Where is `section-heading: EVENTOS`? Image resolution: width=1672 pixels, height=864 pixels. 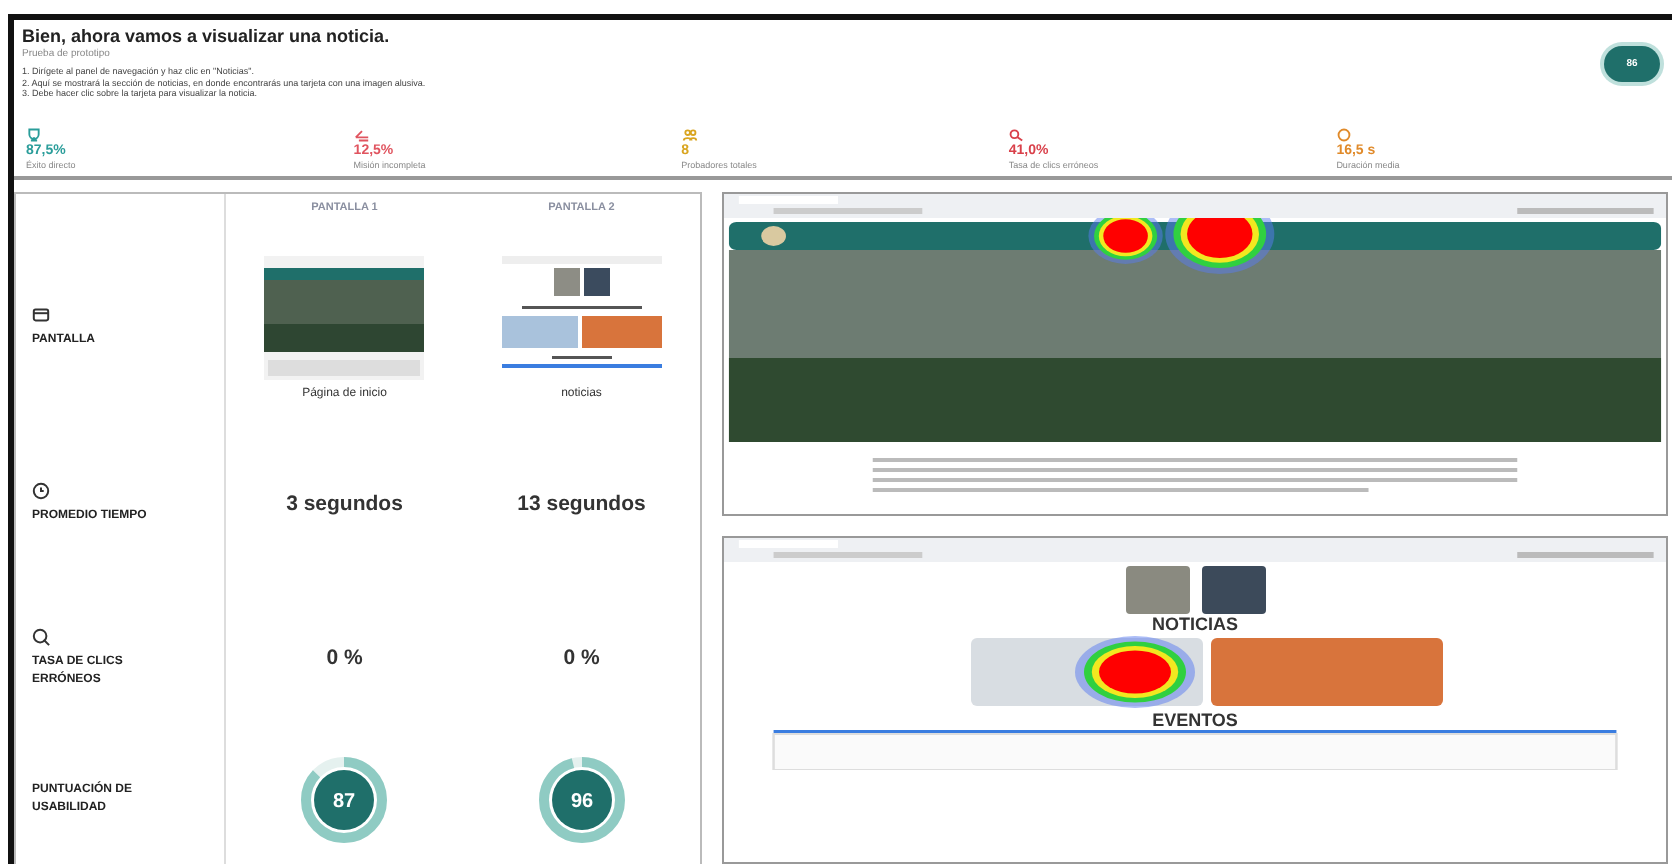 section-heading: EVENTOS is located at coordinates (1195, 720).